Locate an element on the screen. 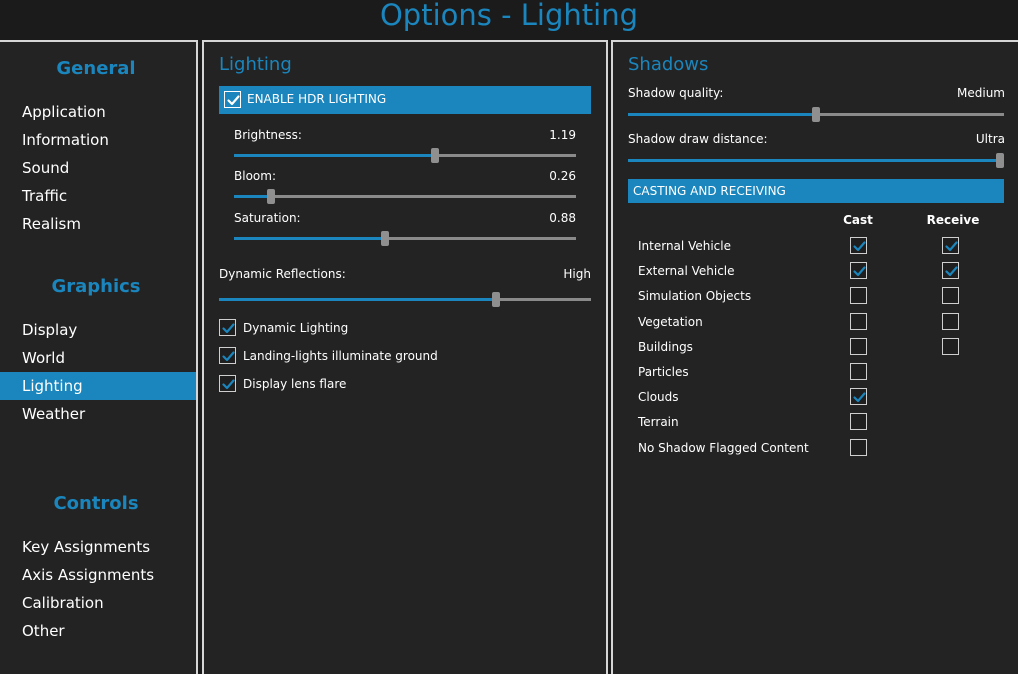 The height and width of the screenshot is (674, 1018). receive-internal-vehicle-checkbox is located at coordinates (950, 245).